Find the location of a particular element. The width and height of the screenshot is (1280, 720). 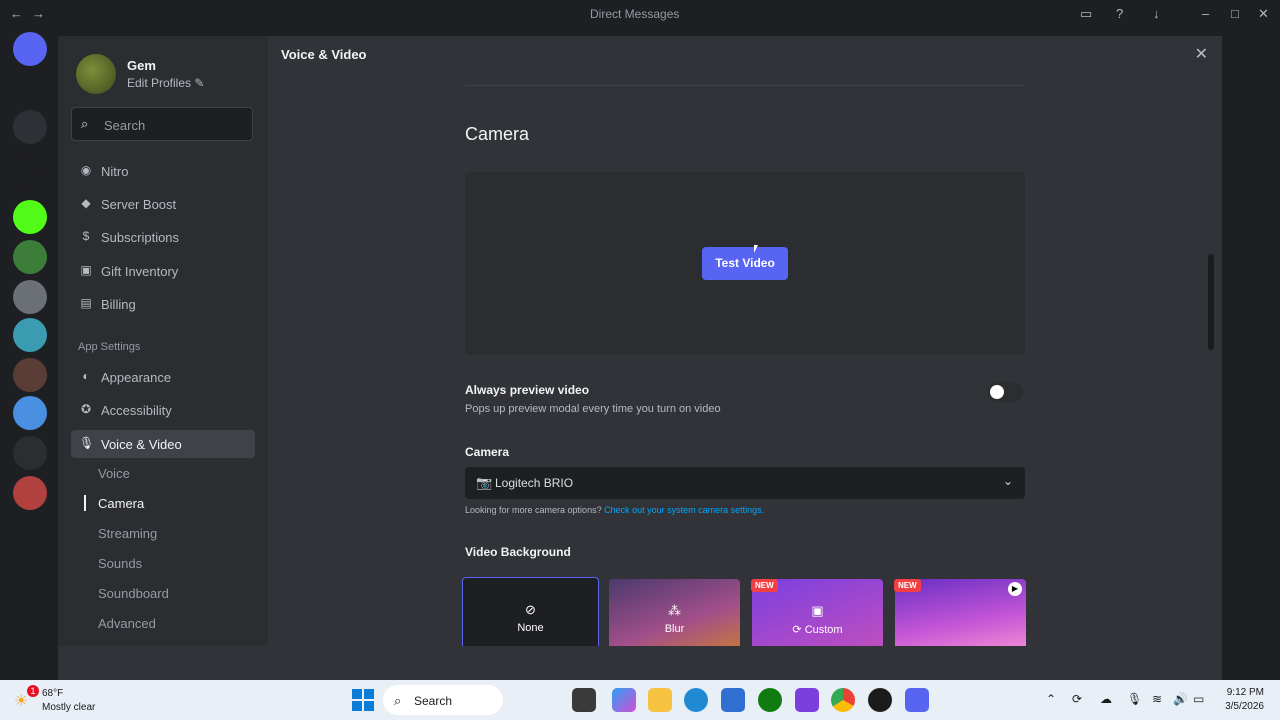

gift-icon: ▣ is located at coordinates (86, 270).